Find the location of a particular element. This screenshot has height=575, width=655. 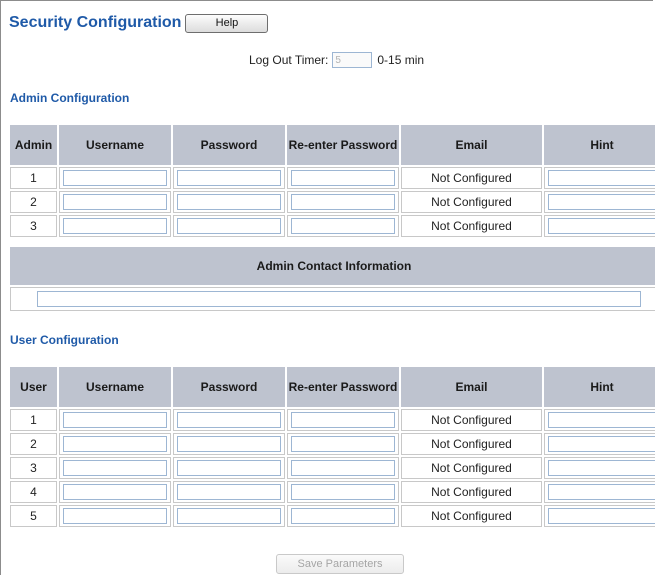

logout-timer-label: Log Out Timer: is located at coordinates (289, 60).